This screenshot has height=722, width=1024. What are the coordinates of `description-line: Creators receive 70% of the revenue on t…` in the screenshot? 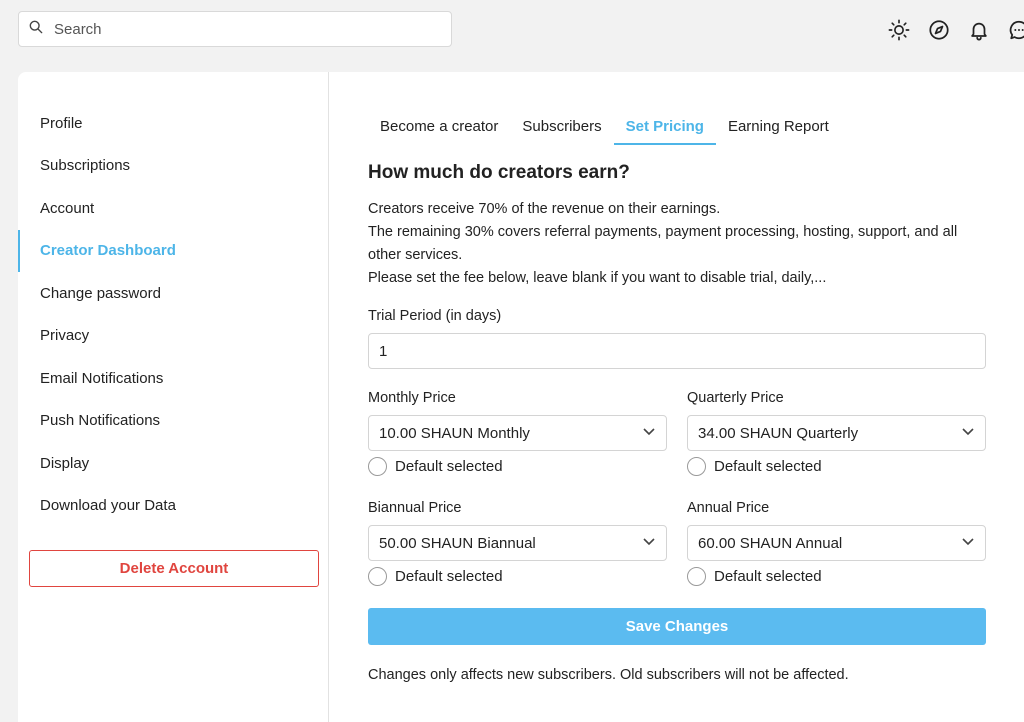 It's located at (544, 209).